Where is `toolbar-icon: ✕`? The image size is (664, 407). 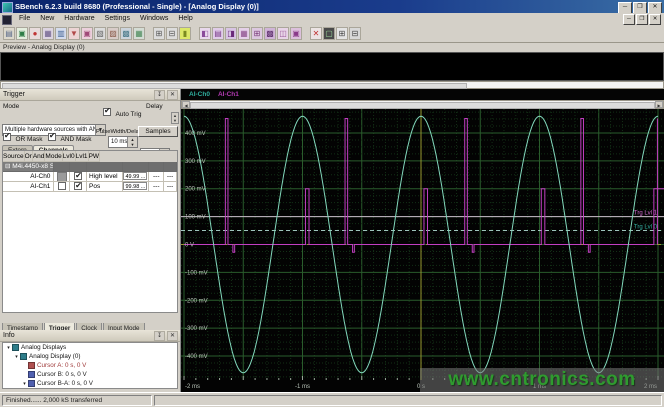 toolbar-icon: ✕ is located at coordinates (316, 33).